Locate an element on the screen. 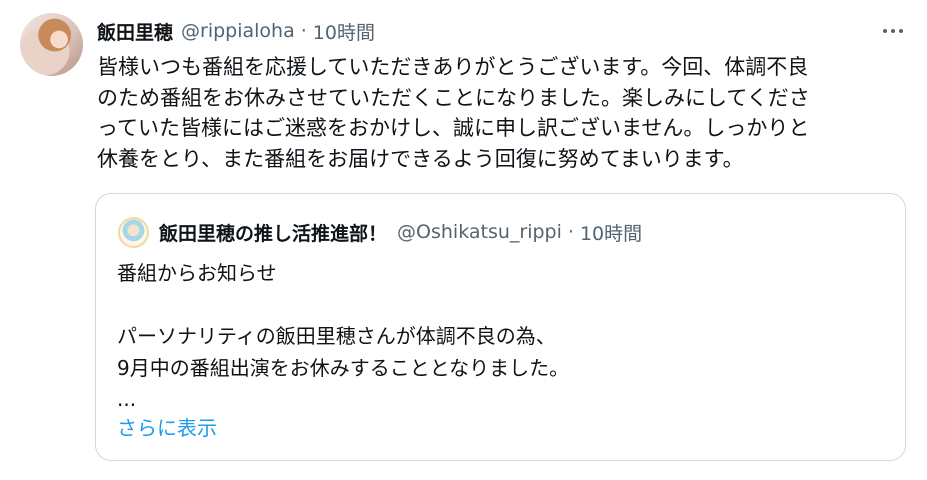  tweet-text-line: 皆様いつも番組を応援していただきありがとうございます。今回、体調不良 is located at coordinates (453, 67).